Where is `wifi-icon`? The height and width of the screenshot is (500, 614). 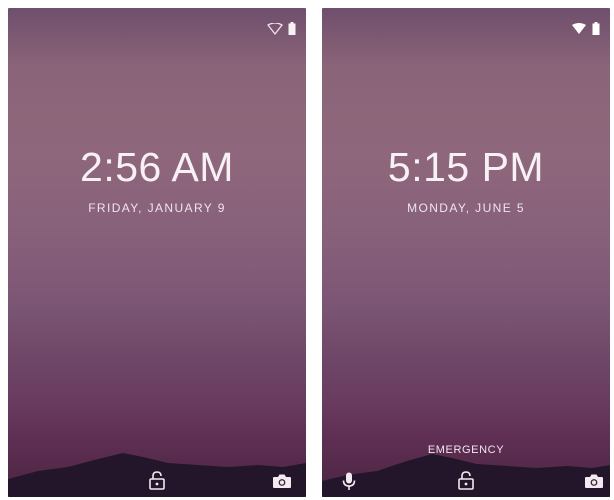 wifi-icon is located at coordinates (579, 28).